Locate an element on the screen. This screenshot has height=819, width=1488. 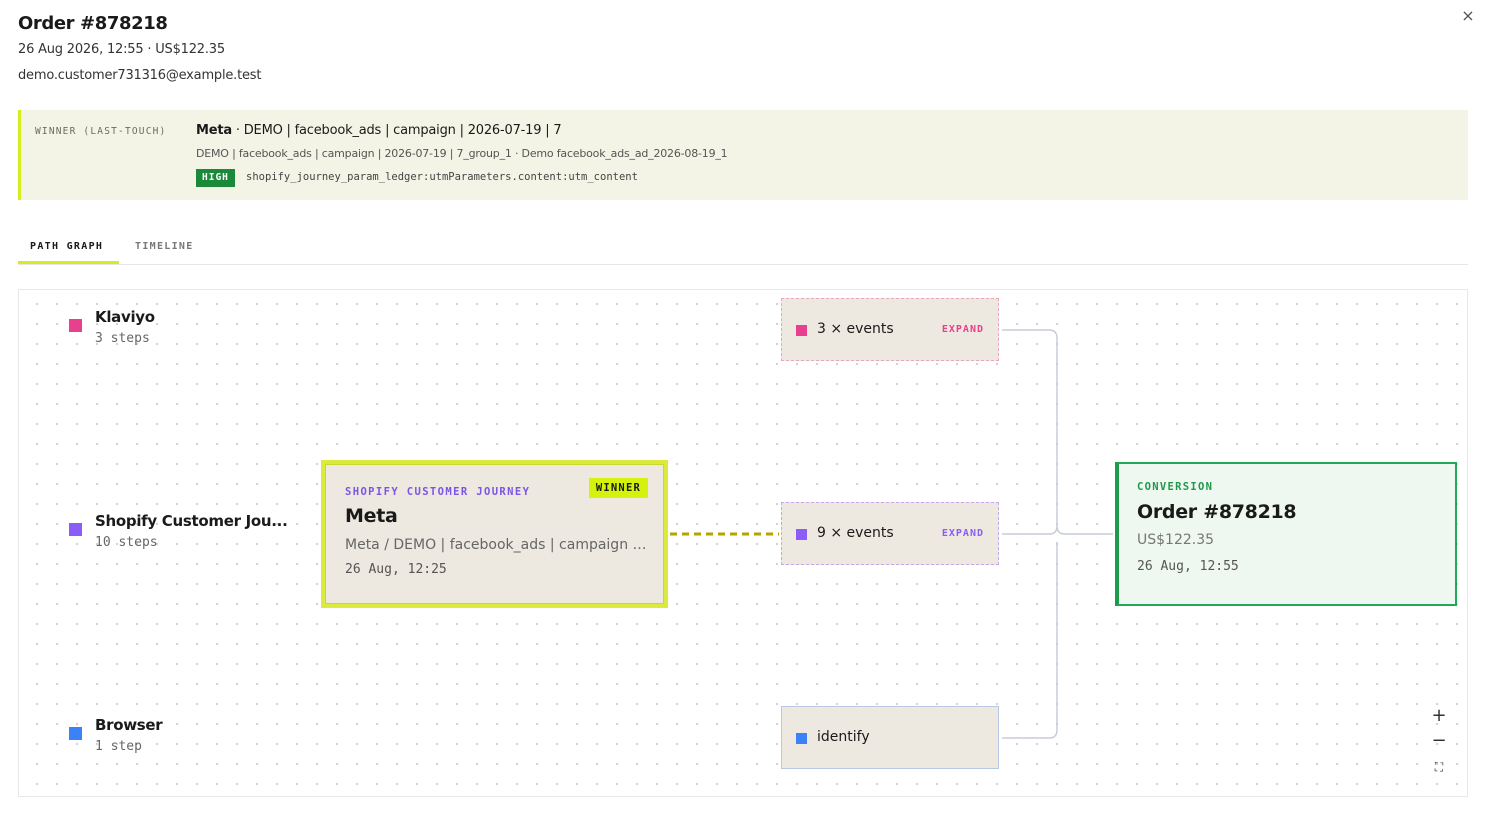
confidence-badge: HIGH is located at coordinates (215, 178).